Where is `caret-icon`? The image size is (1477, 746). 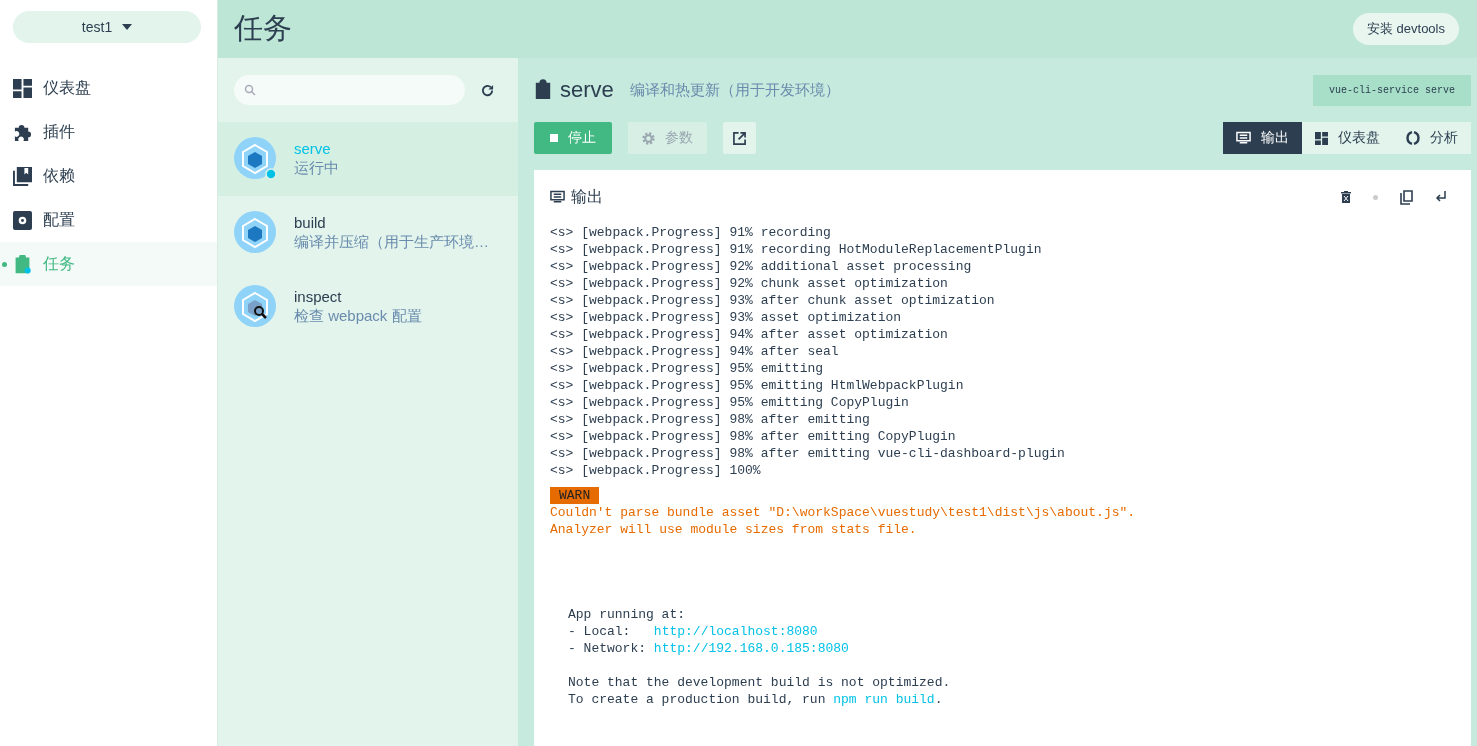
caret-icon is located at coordinates (127, 27).